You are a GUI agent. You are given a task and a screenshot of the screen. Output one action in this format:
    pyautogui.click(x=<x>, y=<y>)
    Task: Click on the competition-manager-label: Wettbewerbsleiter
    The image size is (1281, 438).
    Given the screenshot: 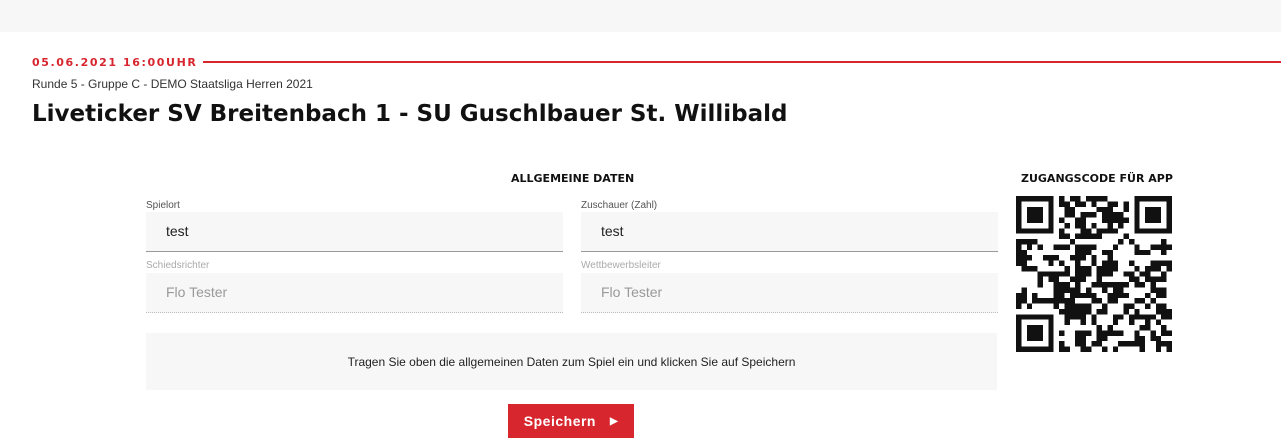 What is the action you would take?
    pyautogui.click(x=621, y=265)
    